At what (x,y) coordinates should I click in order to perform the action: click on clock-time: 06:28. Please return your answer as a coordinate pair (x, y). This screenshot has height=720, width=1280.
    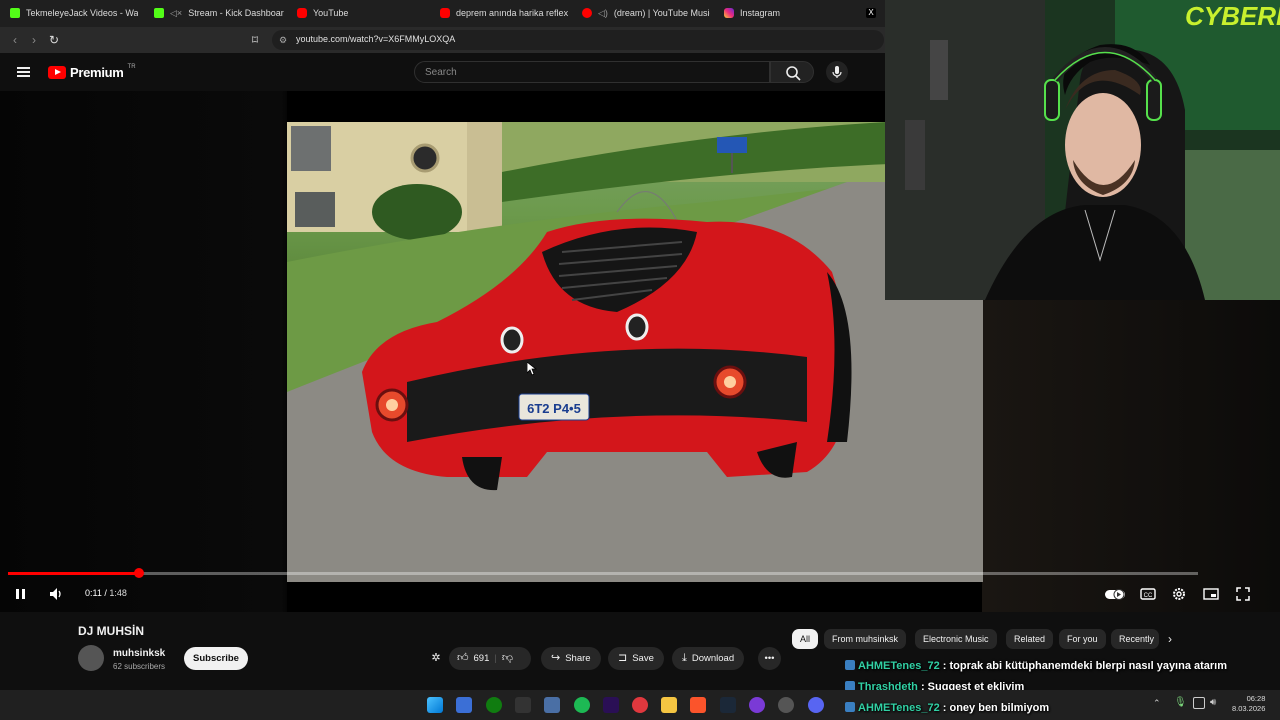
    Looking at the image, I should click on (1256, 698).